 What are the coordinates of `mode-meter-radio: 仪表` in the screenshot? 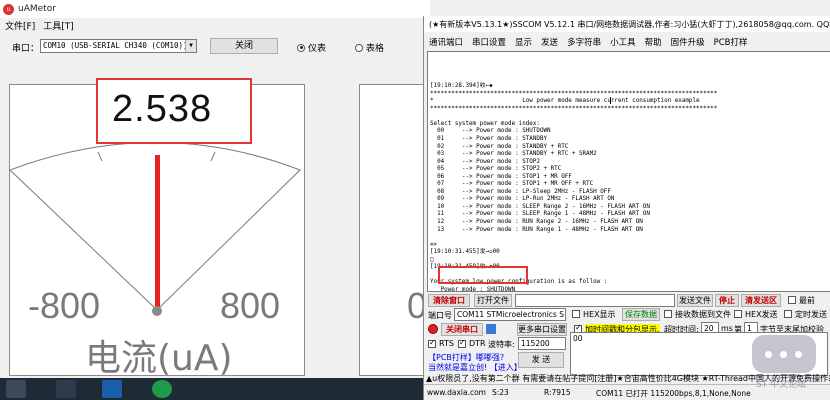 It's located at (311, 47).